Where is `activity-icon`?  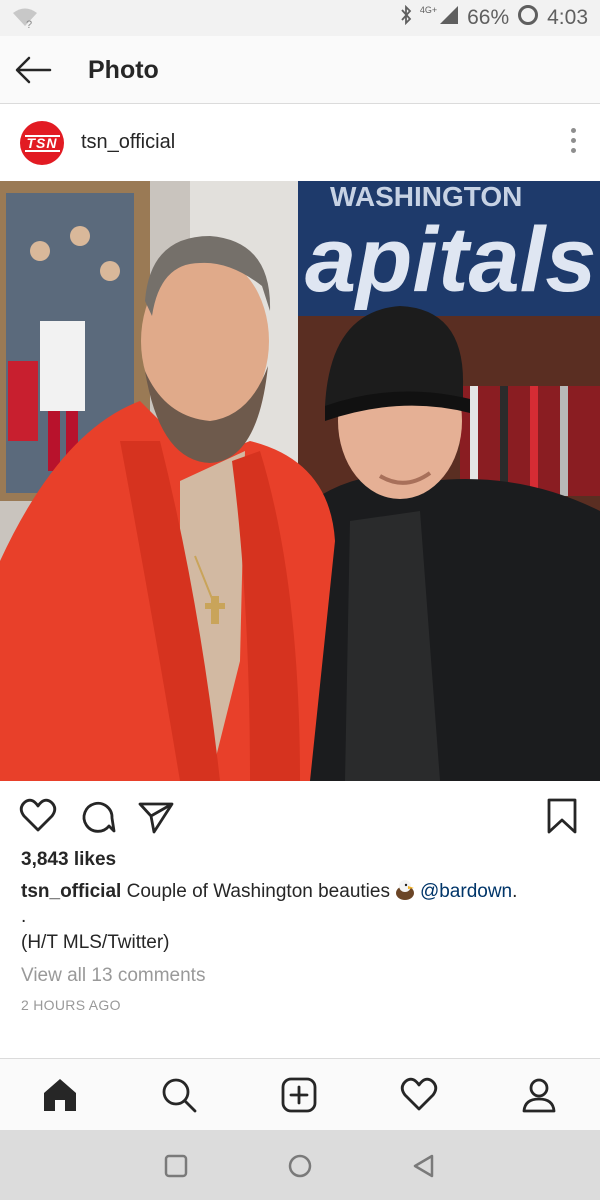 activity-icon is located at coordinates (419, 1095).